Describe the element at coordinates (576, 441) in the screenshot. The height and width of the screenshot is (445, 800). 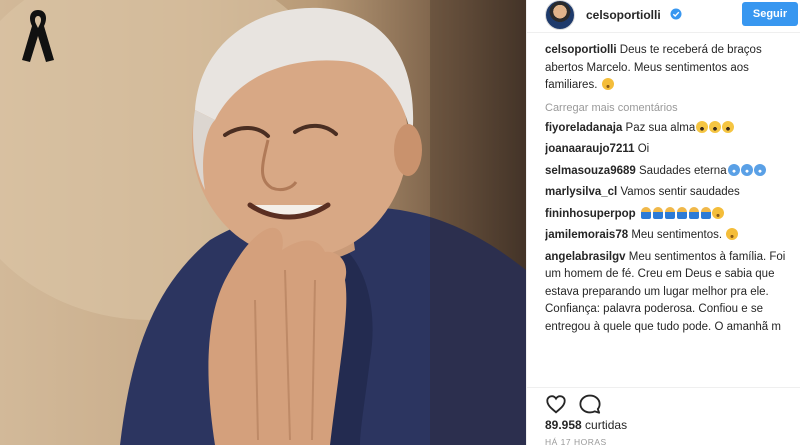
I see `post-timestamp: HÁ 17 HORAS` at that location.